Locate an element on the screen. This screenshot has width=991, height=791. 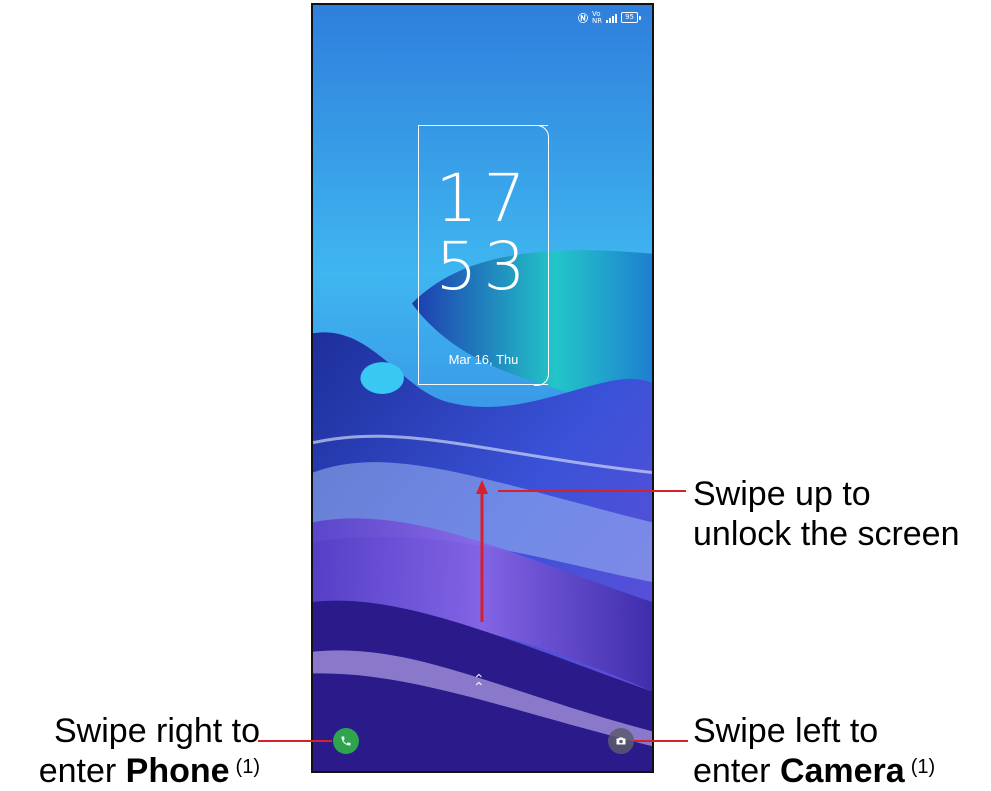
phone-annotation: Swipe right to enter Phone (1) is located at coordinates (149, 751).